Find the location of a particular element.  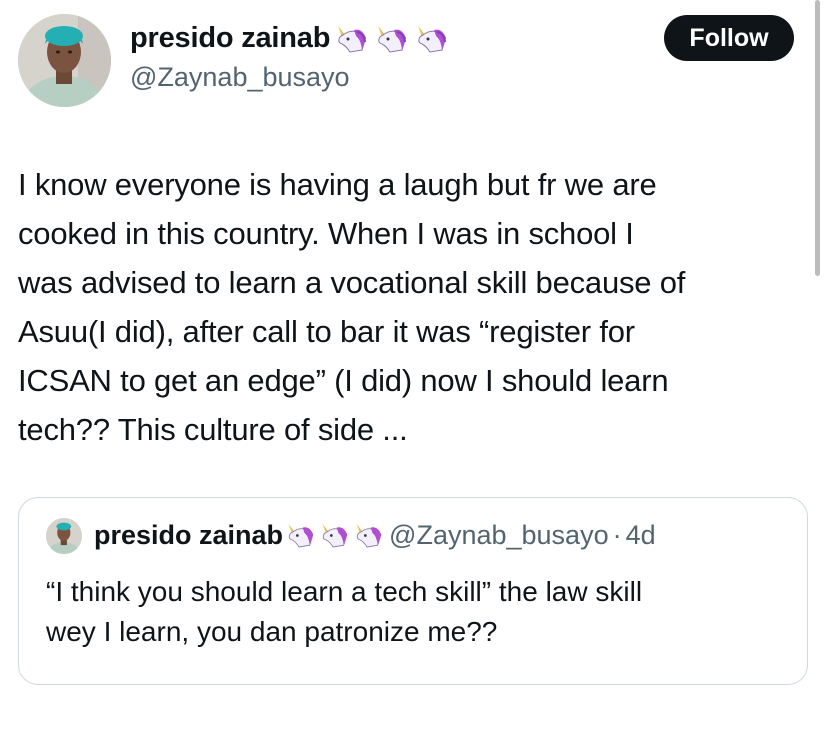

follow-button: Follow is located at coordinates (729, 38).